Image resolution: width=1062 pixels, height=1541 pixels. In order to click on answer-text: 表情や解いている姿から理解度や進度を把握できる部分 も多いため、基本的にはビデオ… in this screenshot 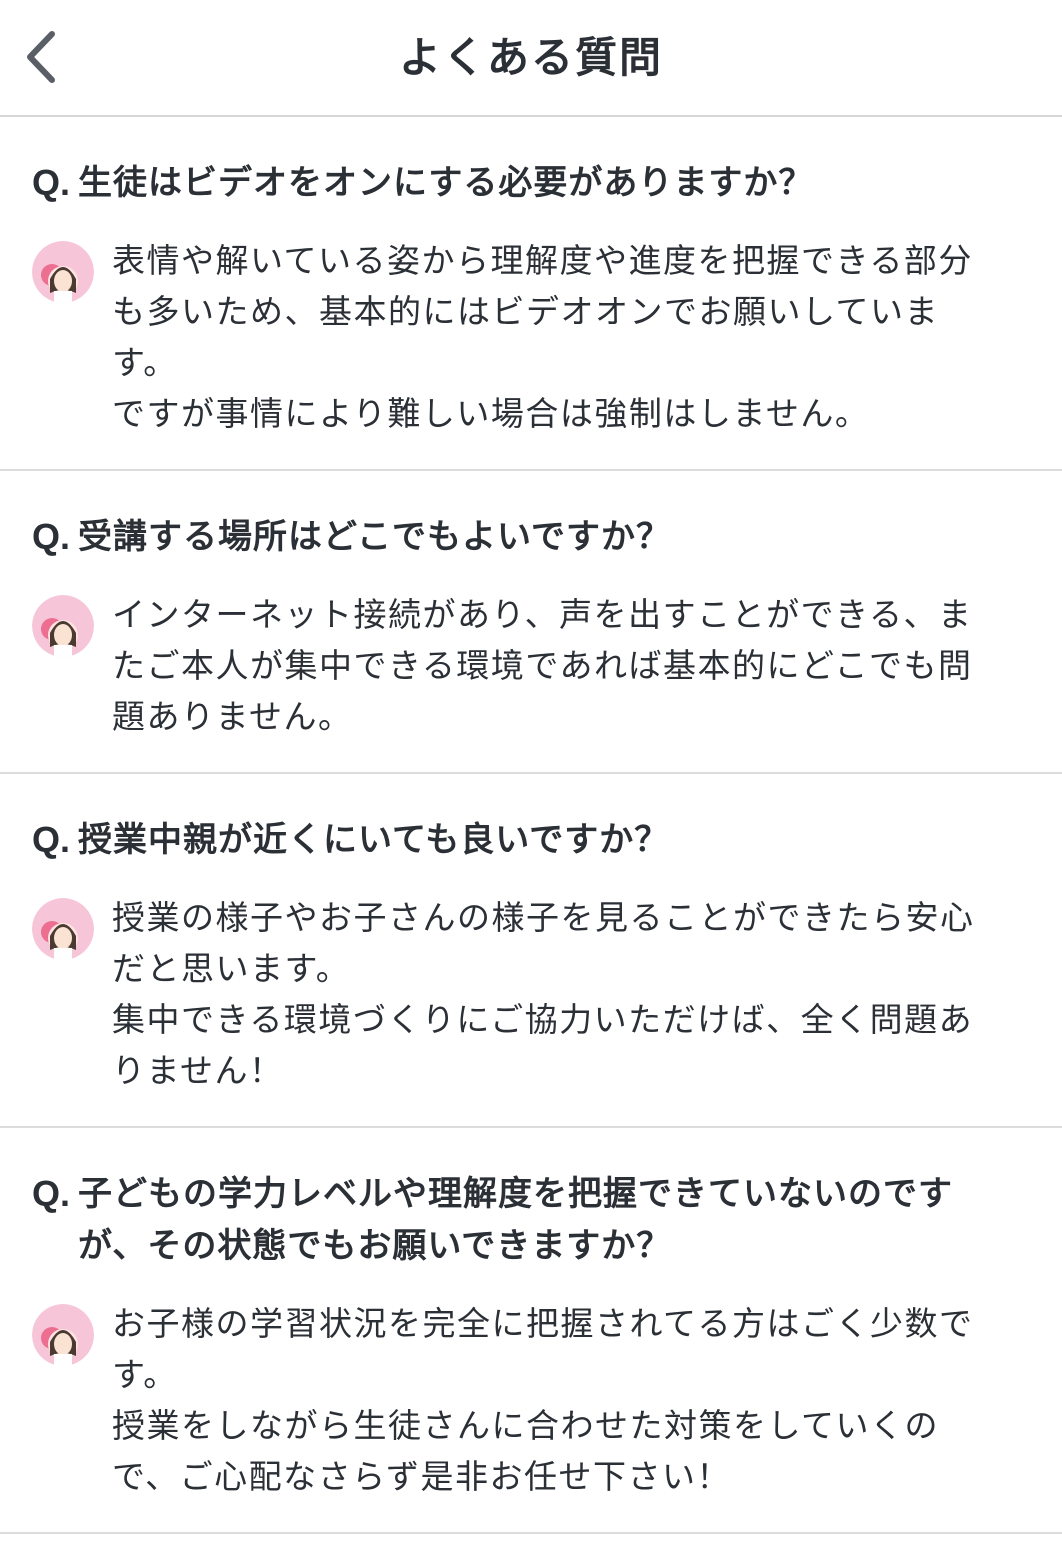, I will do `click(542, 337)`.